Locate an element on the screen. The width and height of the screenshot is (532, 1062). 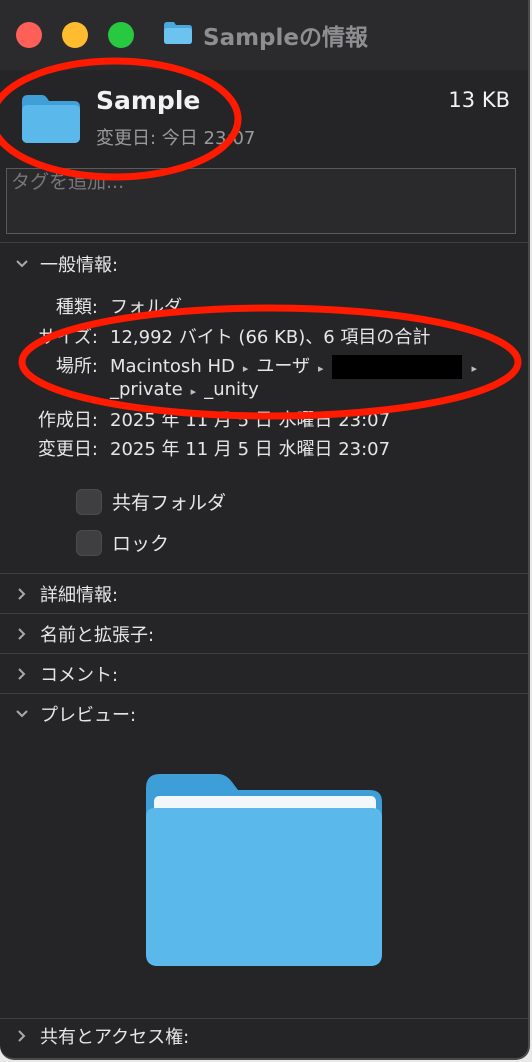
size-value: 12,992 バイト (66 KB)、6 項目の合計 is located at coordinates (270, 337).